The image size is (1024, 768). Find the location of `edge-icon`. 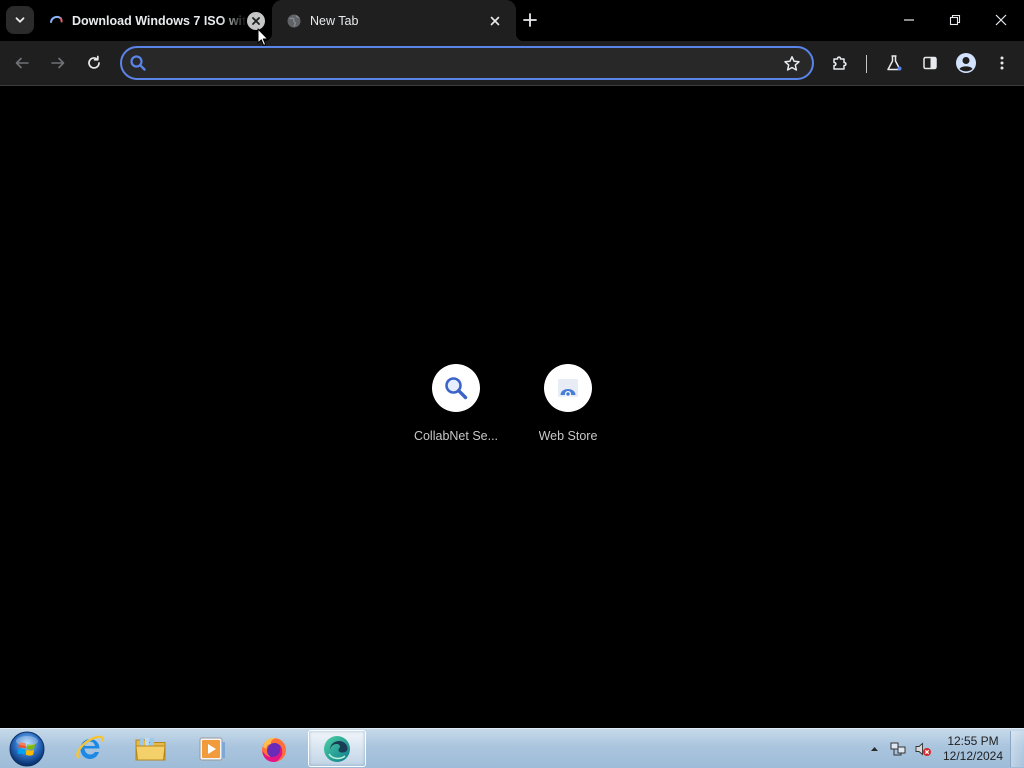

edge-icon is located at coordinates (337, 748).